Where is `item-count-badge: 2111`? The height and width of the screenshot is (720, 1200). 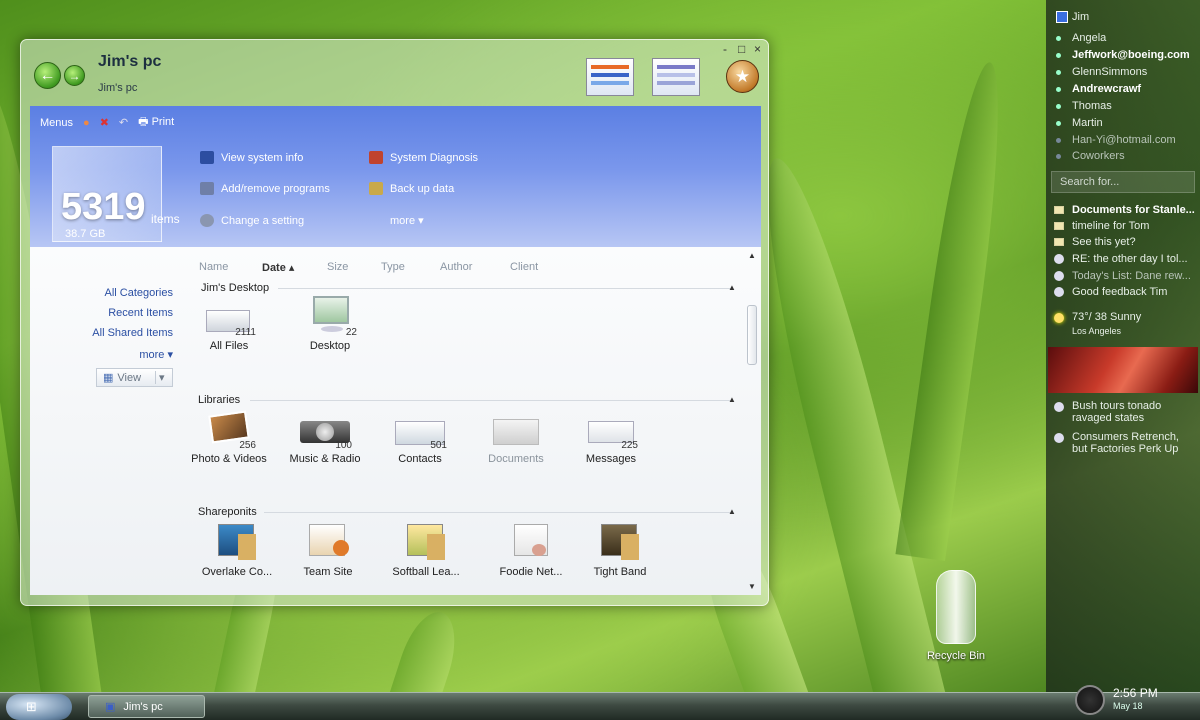
item-count-badge: 2111 is located at coordinates (245, 332).